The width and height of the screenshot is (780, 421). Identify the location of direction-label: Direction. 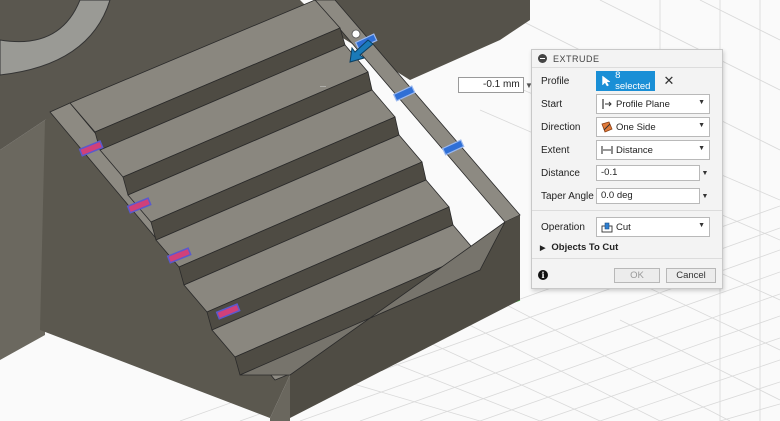
(561, 127).